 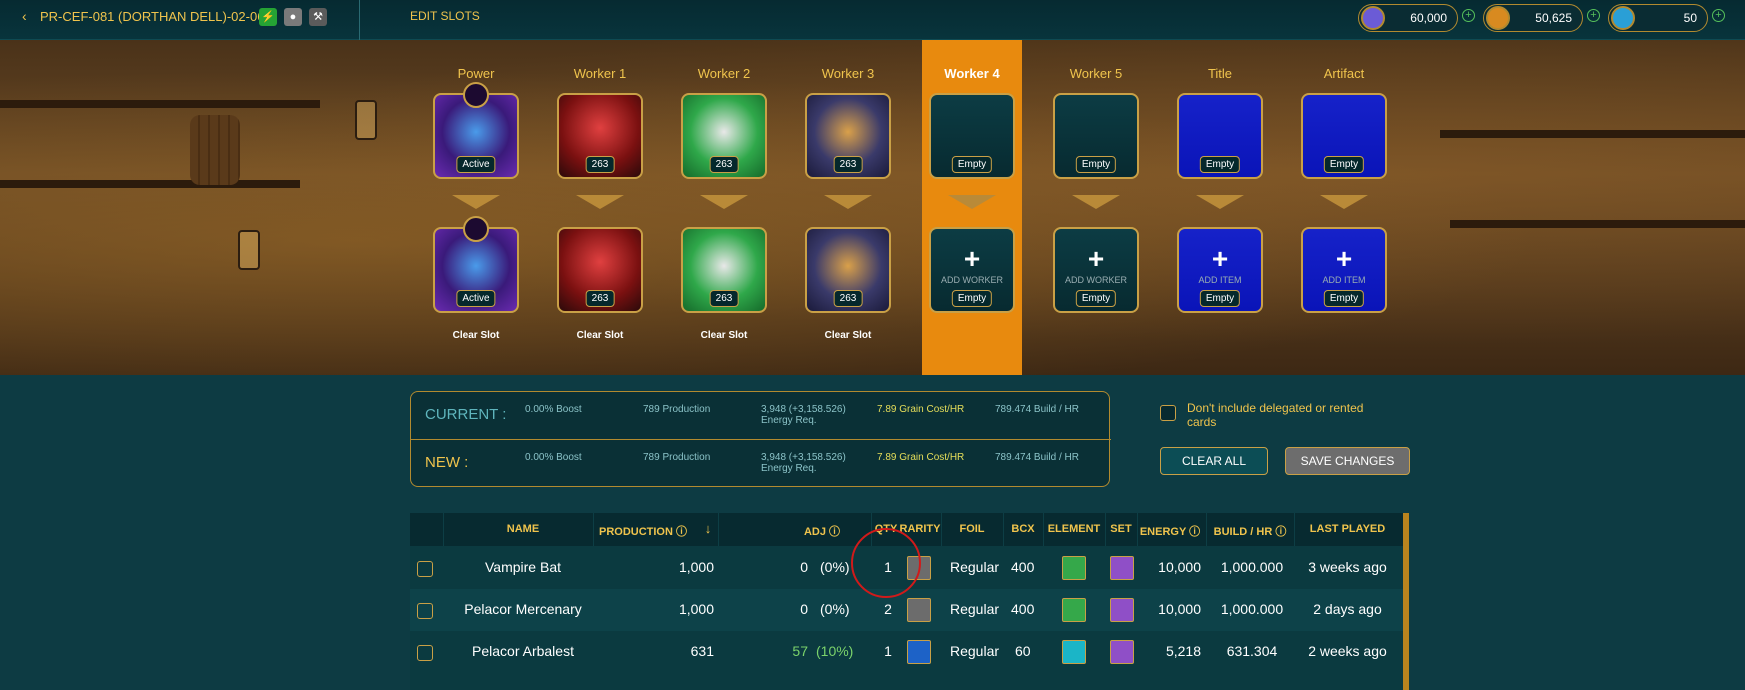 What do you see at coordinates (975, 651) in the screenshot?
I see `card-foil: Regular` at bounding box center [975, 651].